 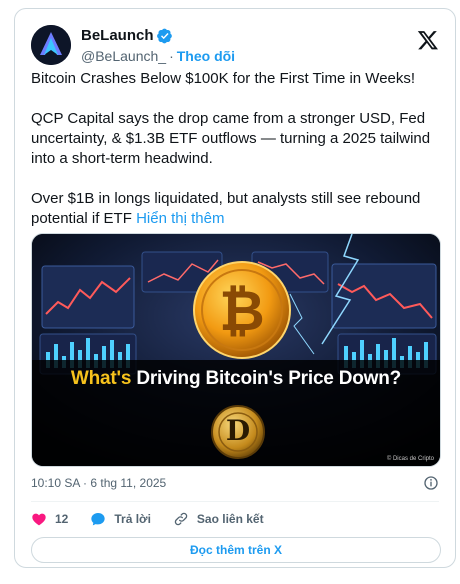 I want to click on verified-badge-icon, so click(x=164, y=36).